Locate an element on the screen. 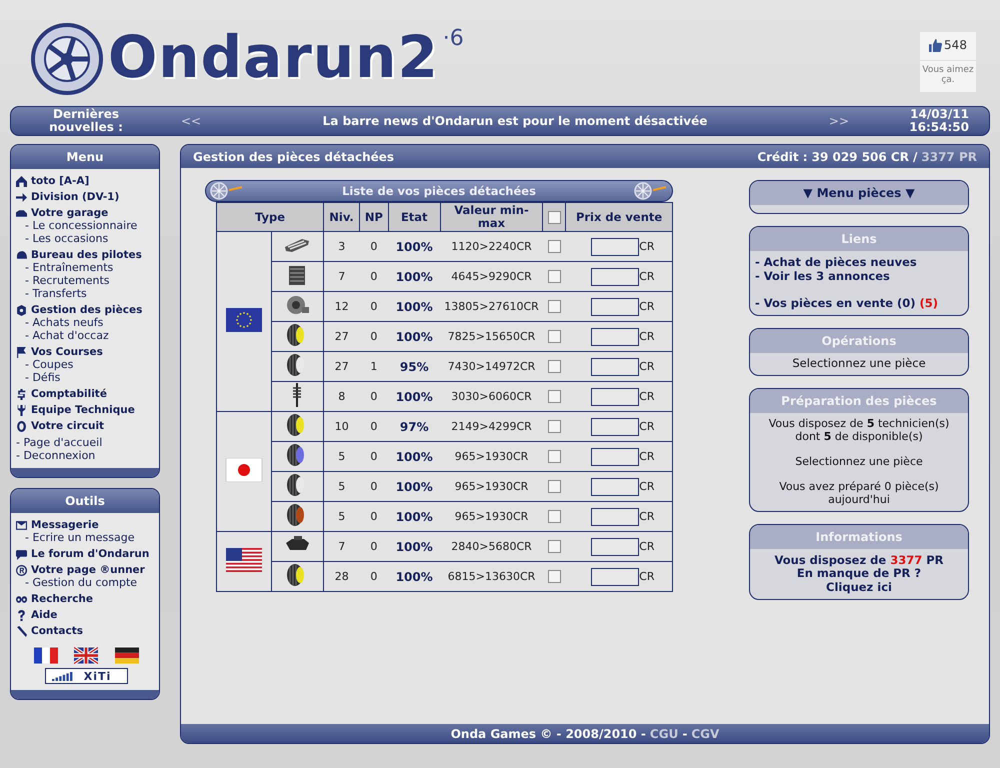 The image size is (1000, 768). menu-link: Gestion des pièces is located at coordinates (86, 310).